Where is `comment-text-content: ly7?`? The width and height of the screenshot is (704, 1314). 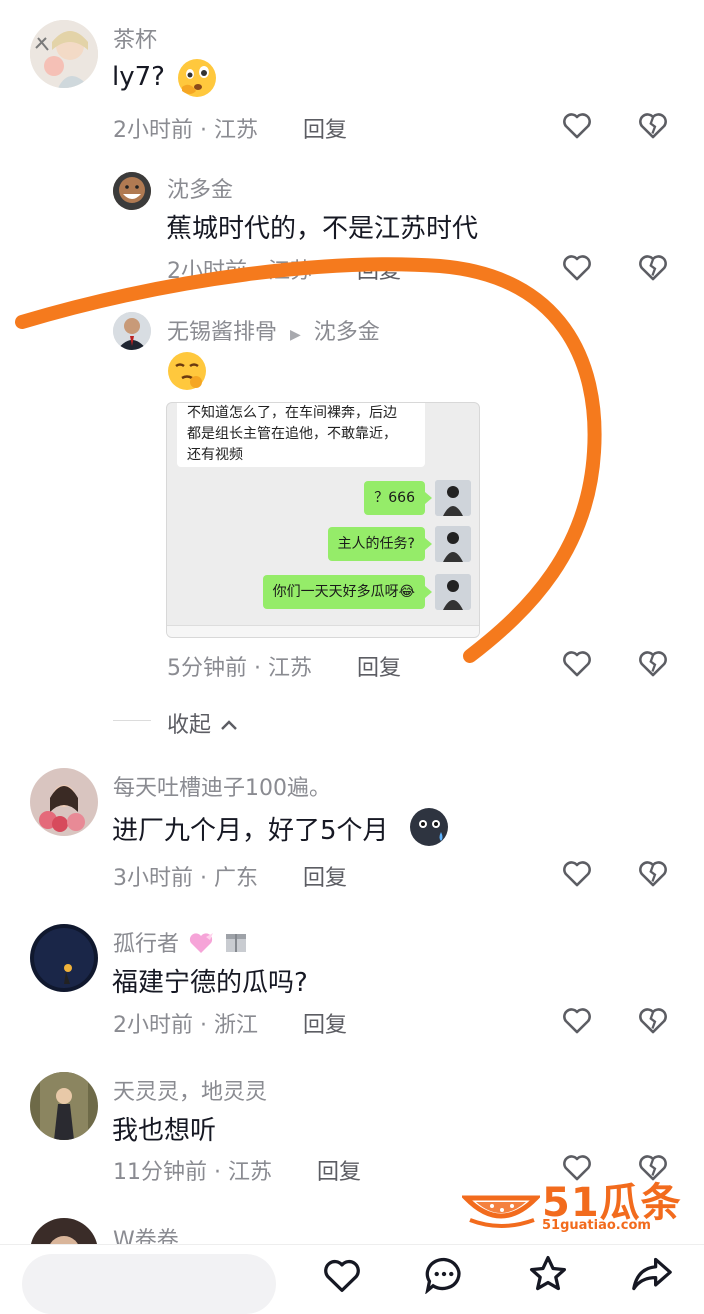 comment-text-content: ly7? is located at coordinates (138, 77).